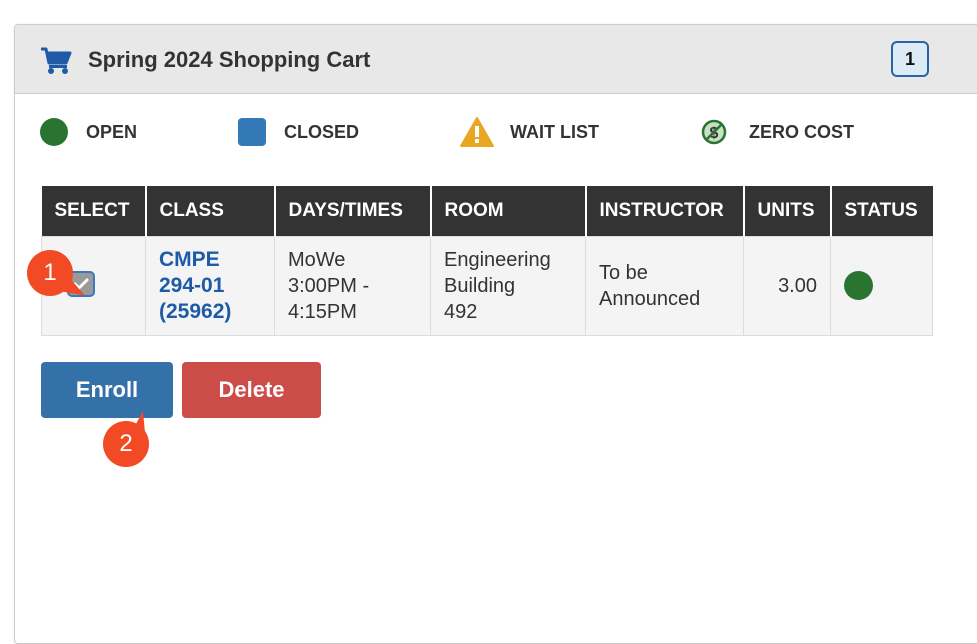  Describe the element at coordinates (195, 311) in the screenshot. I see `class-number: (25962)` at that location.